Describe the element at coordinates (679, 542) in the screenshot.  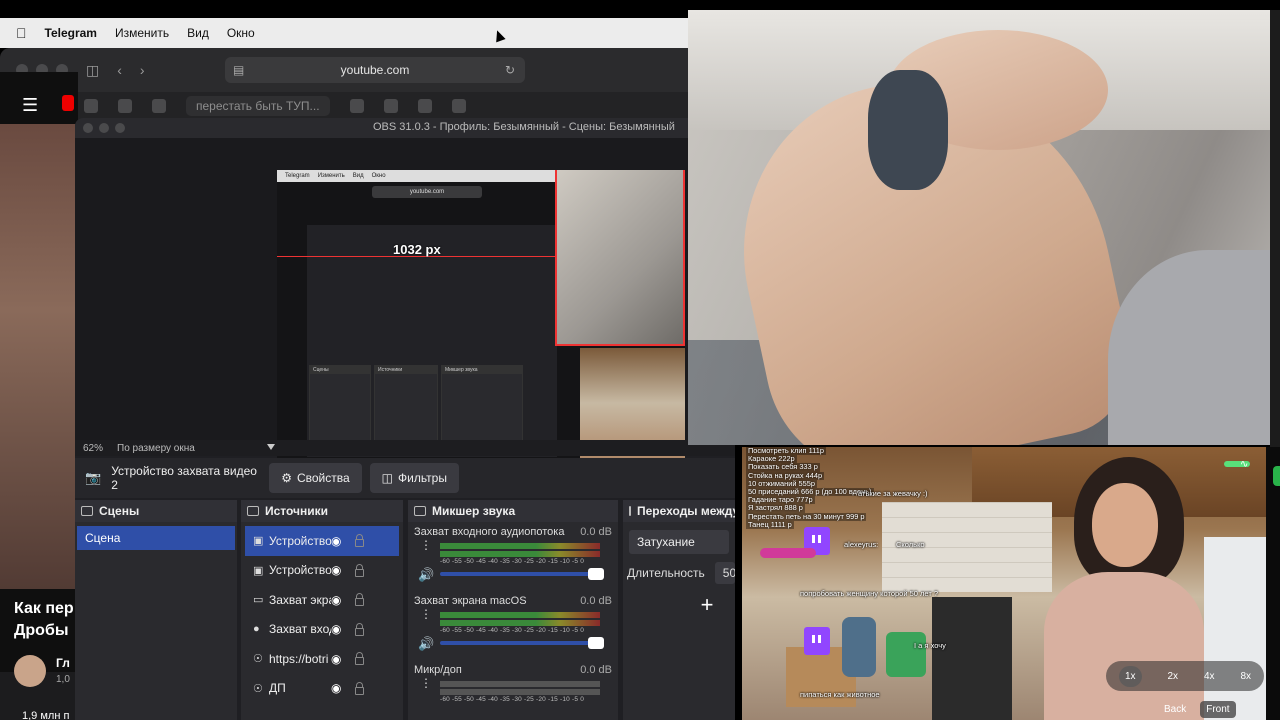
I see `transition-select: Затухание` at that location.